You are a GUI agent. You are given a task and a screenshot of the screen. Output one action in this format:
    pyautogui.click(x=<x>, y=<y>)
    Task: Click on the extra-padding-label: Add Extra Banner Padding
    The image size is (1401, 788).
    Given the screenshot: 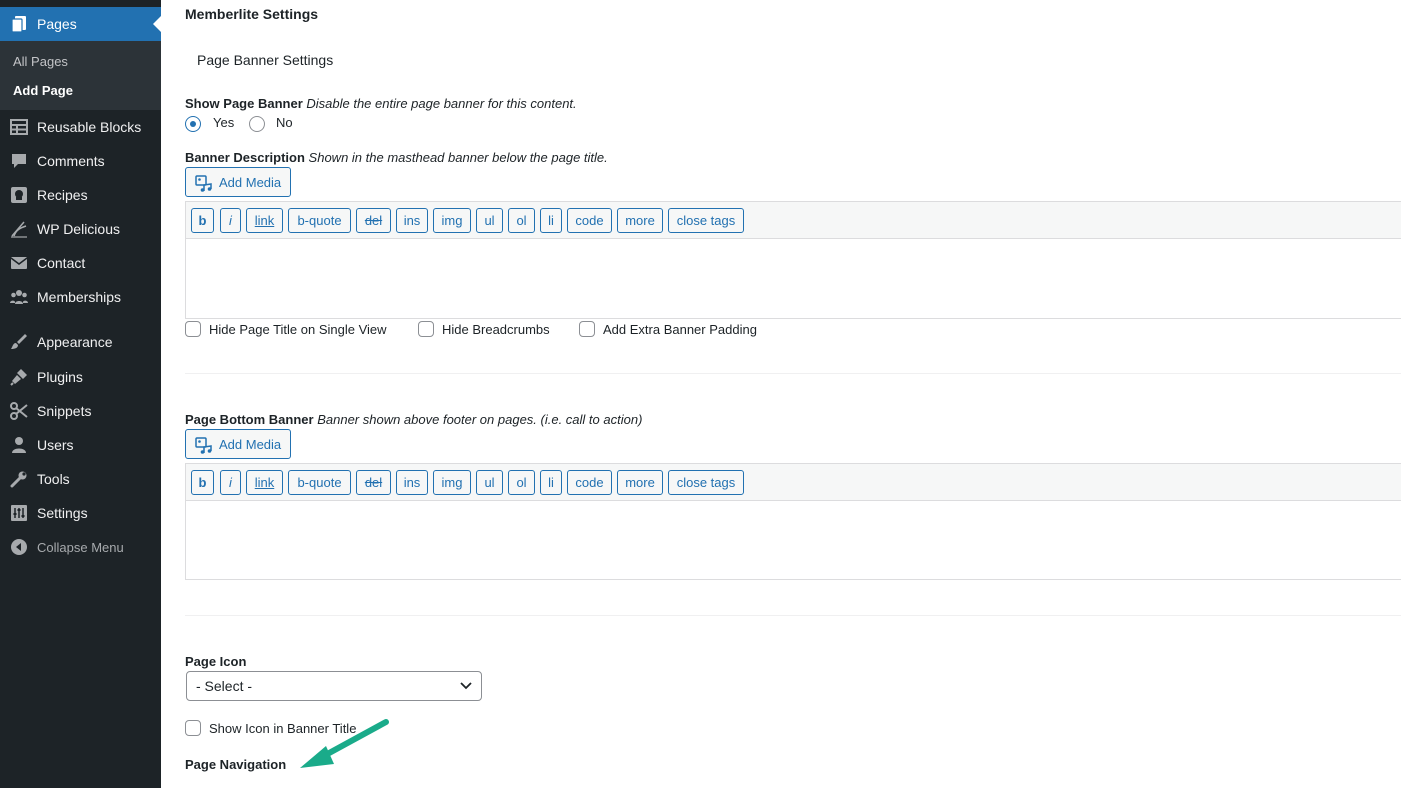 What is the action you would take?
    pyautogui.click(x=680, y=329)
    